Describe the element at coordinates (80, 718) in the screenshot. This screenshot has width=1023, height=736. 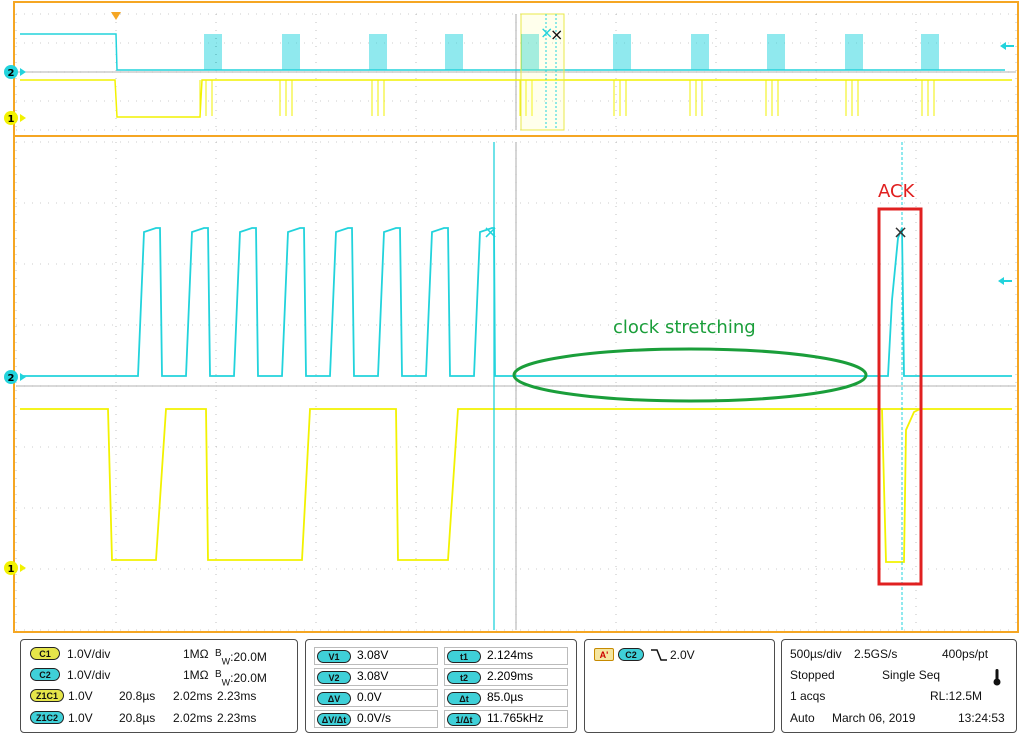
I see `z1c2-scale: 1.0V` at that location.